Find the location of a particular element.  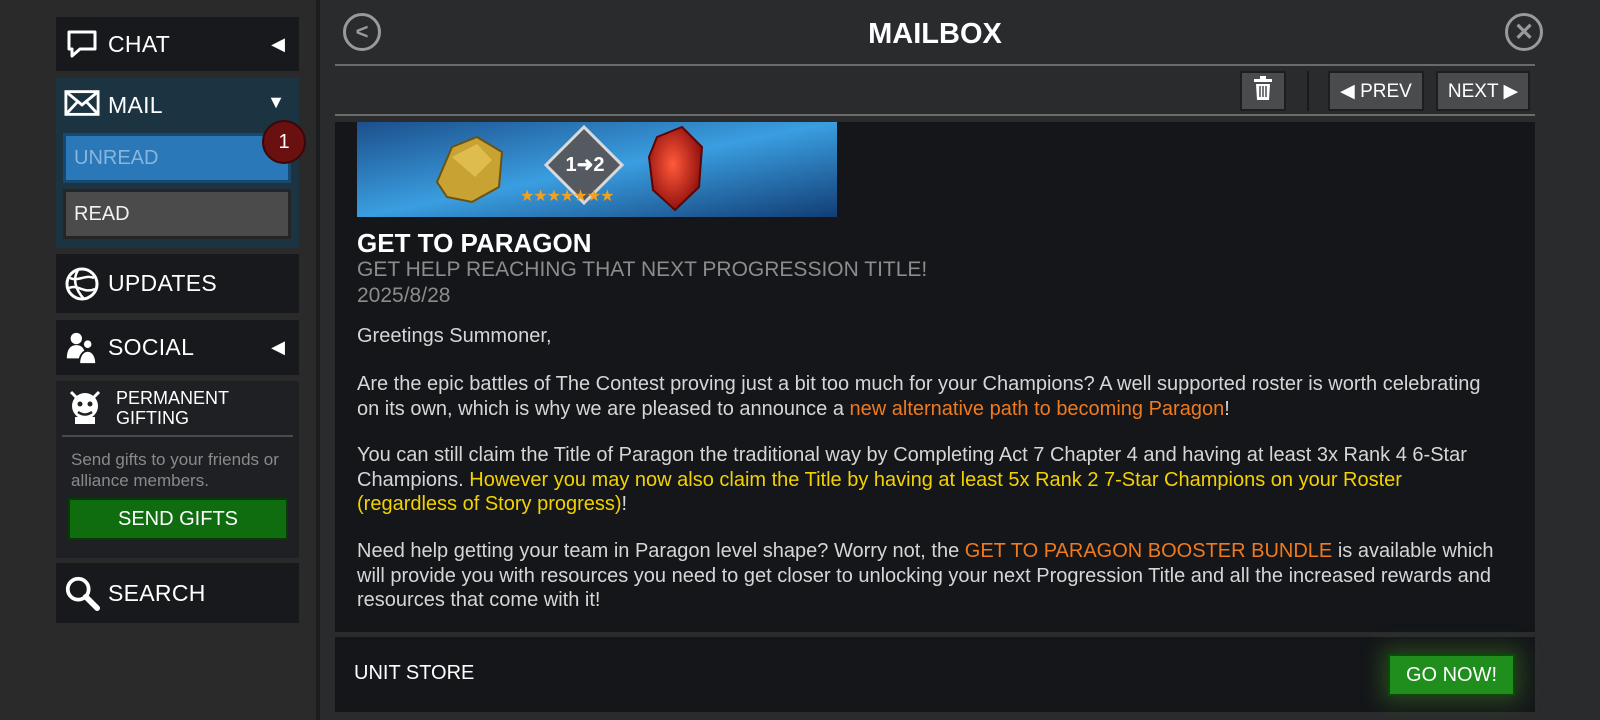

mail-date: 2025/8/28 is located at coordinates (404, 295).